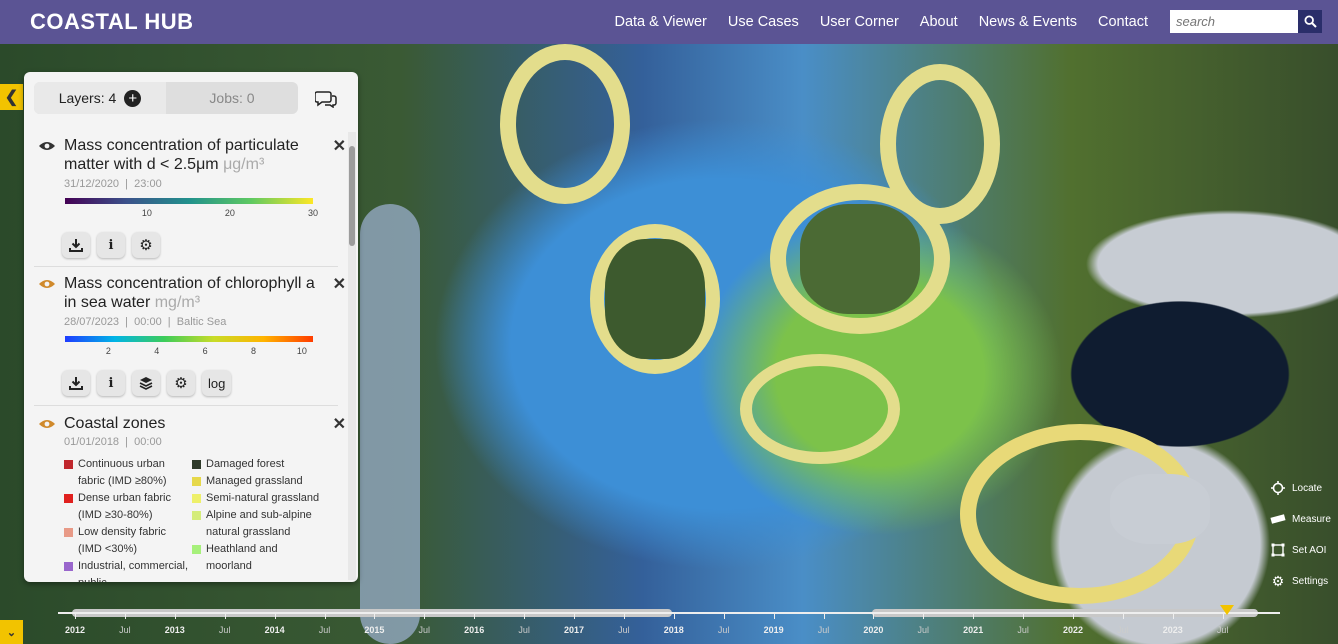 The height and width of the screenshot is (644, 1338). Describe the element at coordinates (859, 22) in the screenshot. I see `nav-user-corner: User Corner` at that location.